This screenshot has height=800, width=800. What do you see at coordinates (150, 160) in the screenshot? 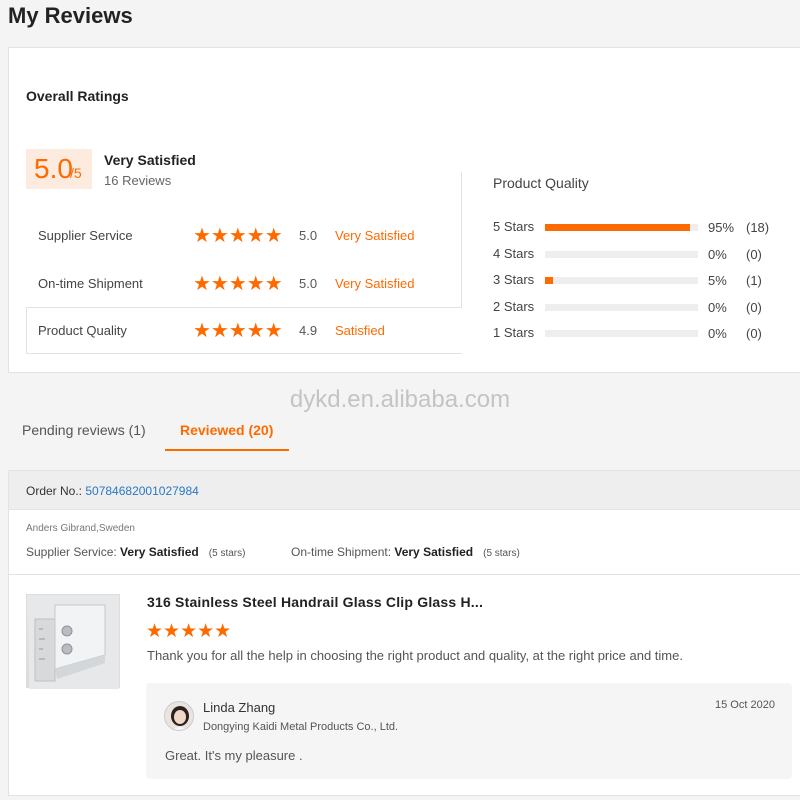
I see `overall-satisfaction: Very Satisfied` at bounding box center [150, 160].